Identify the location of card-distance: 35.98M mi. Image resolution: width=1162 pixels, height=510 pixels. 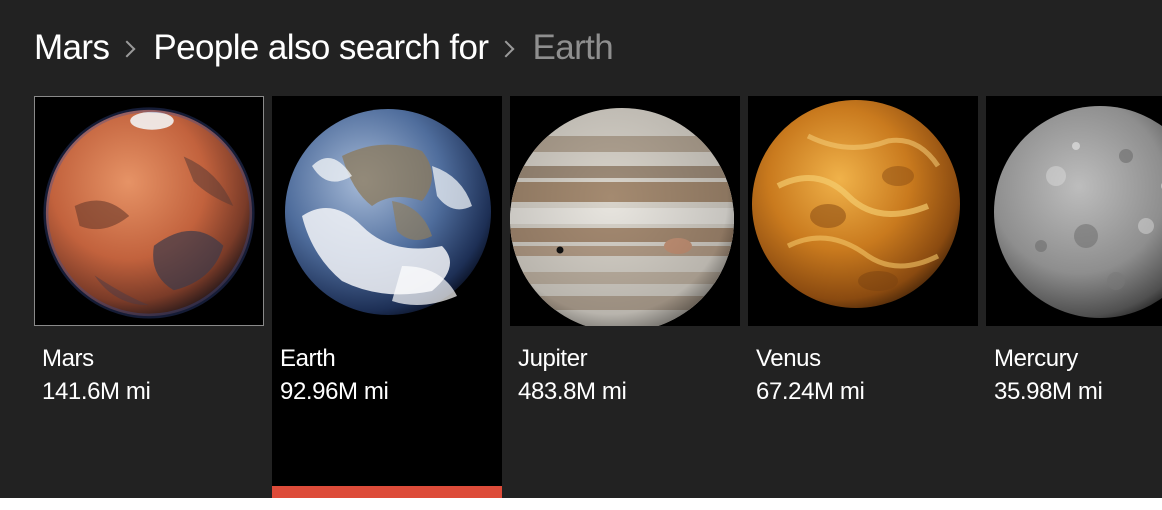
(1048, 391).